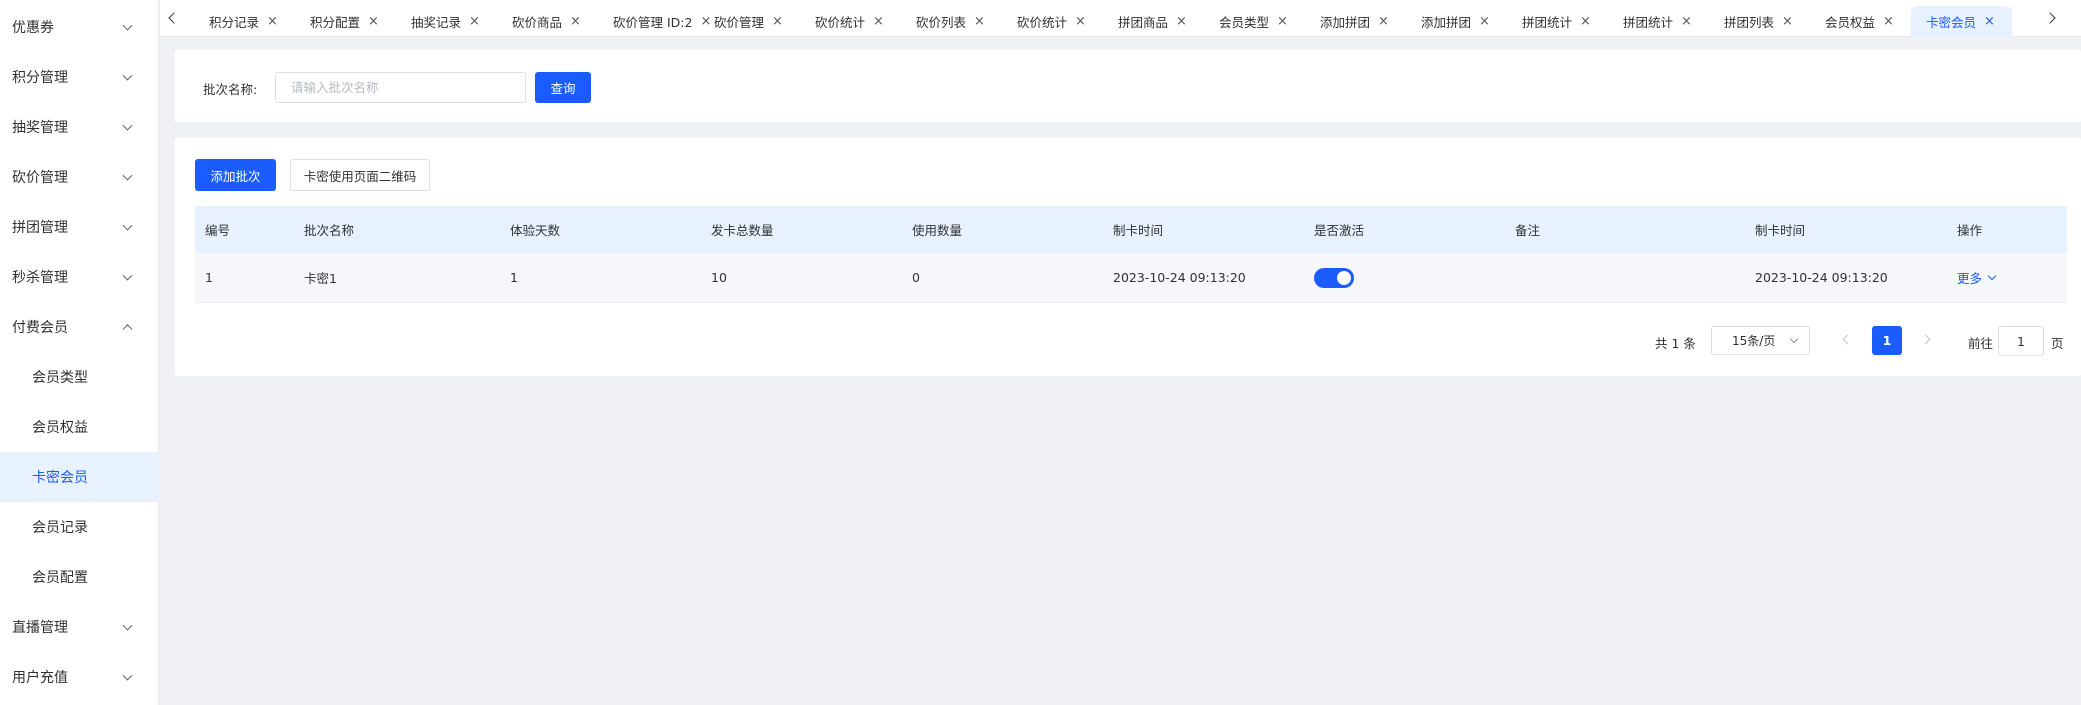  Describe the element at coordinates (33, 28) in the screenshot. I see `sidebar-item-label: 优惠券` at that location.